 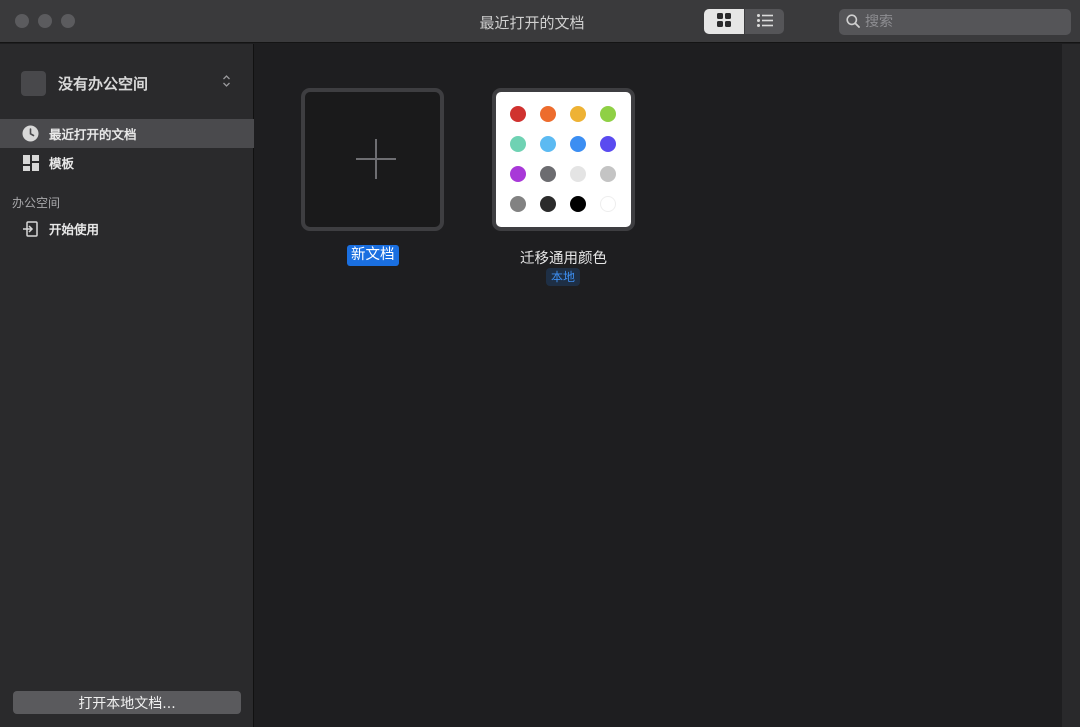 What do you see at coordinates (33, 83) in the screenshot?
I see `workspace-avatar` at bounding box center [33, 83].